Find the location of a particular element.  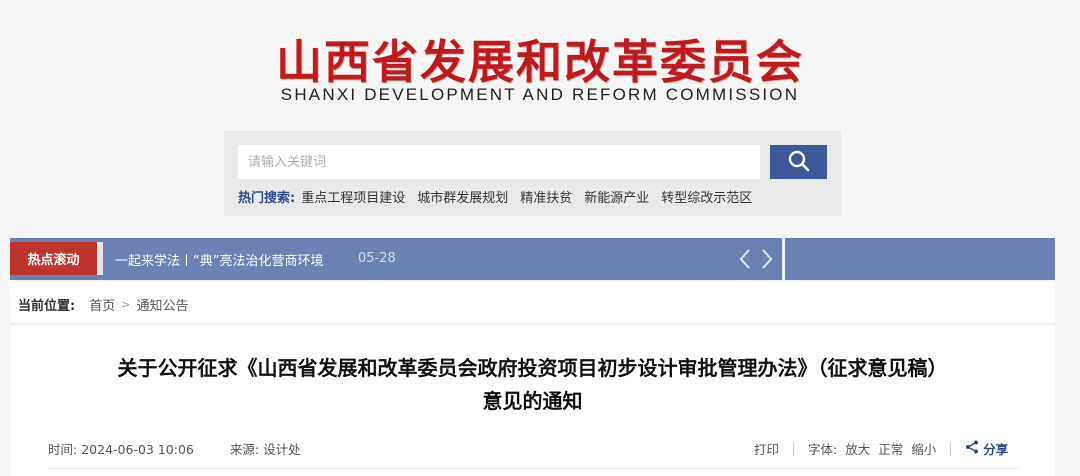

chevron-left-icon is located at coordinates (745, 259).